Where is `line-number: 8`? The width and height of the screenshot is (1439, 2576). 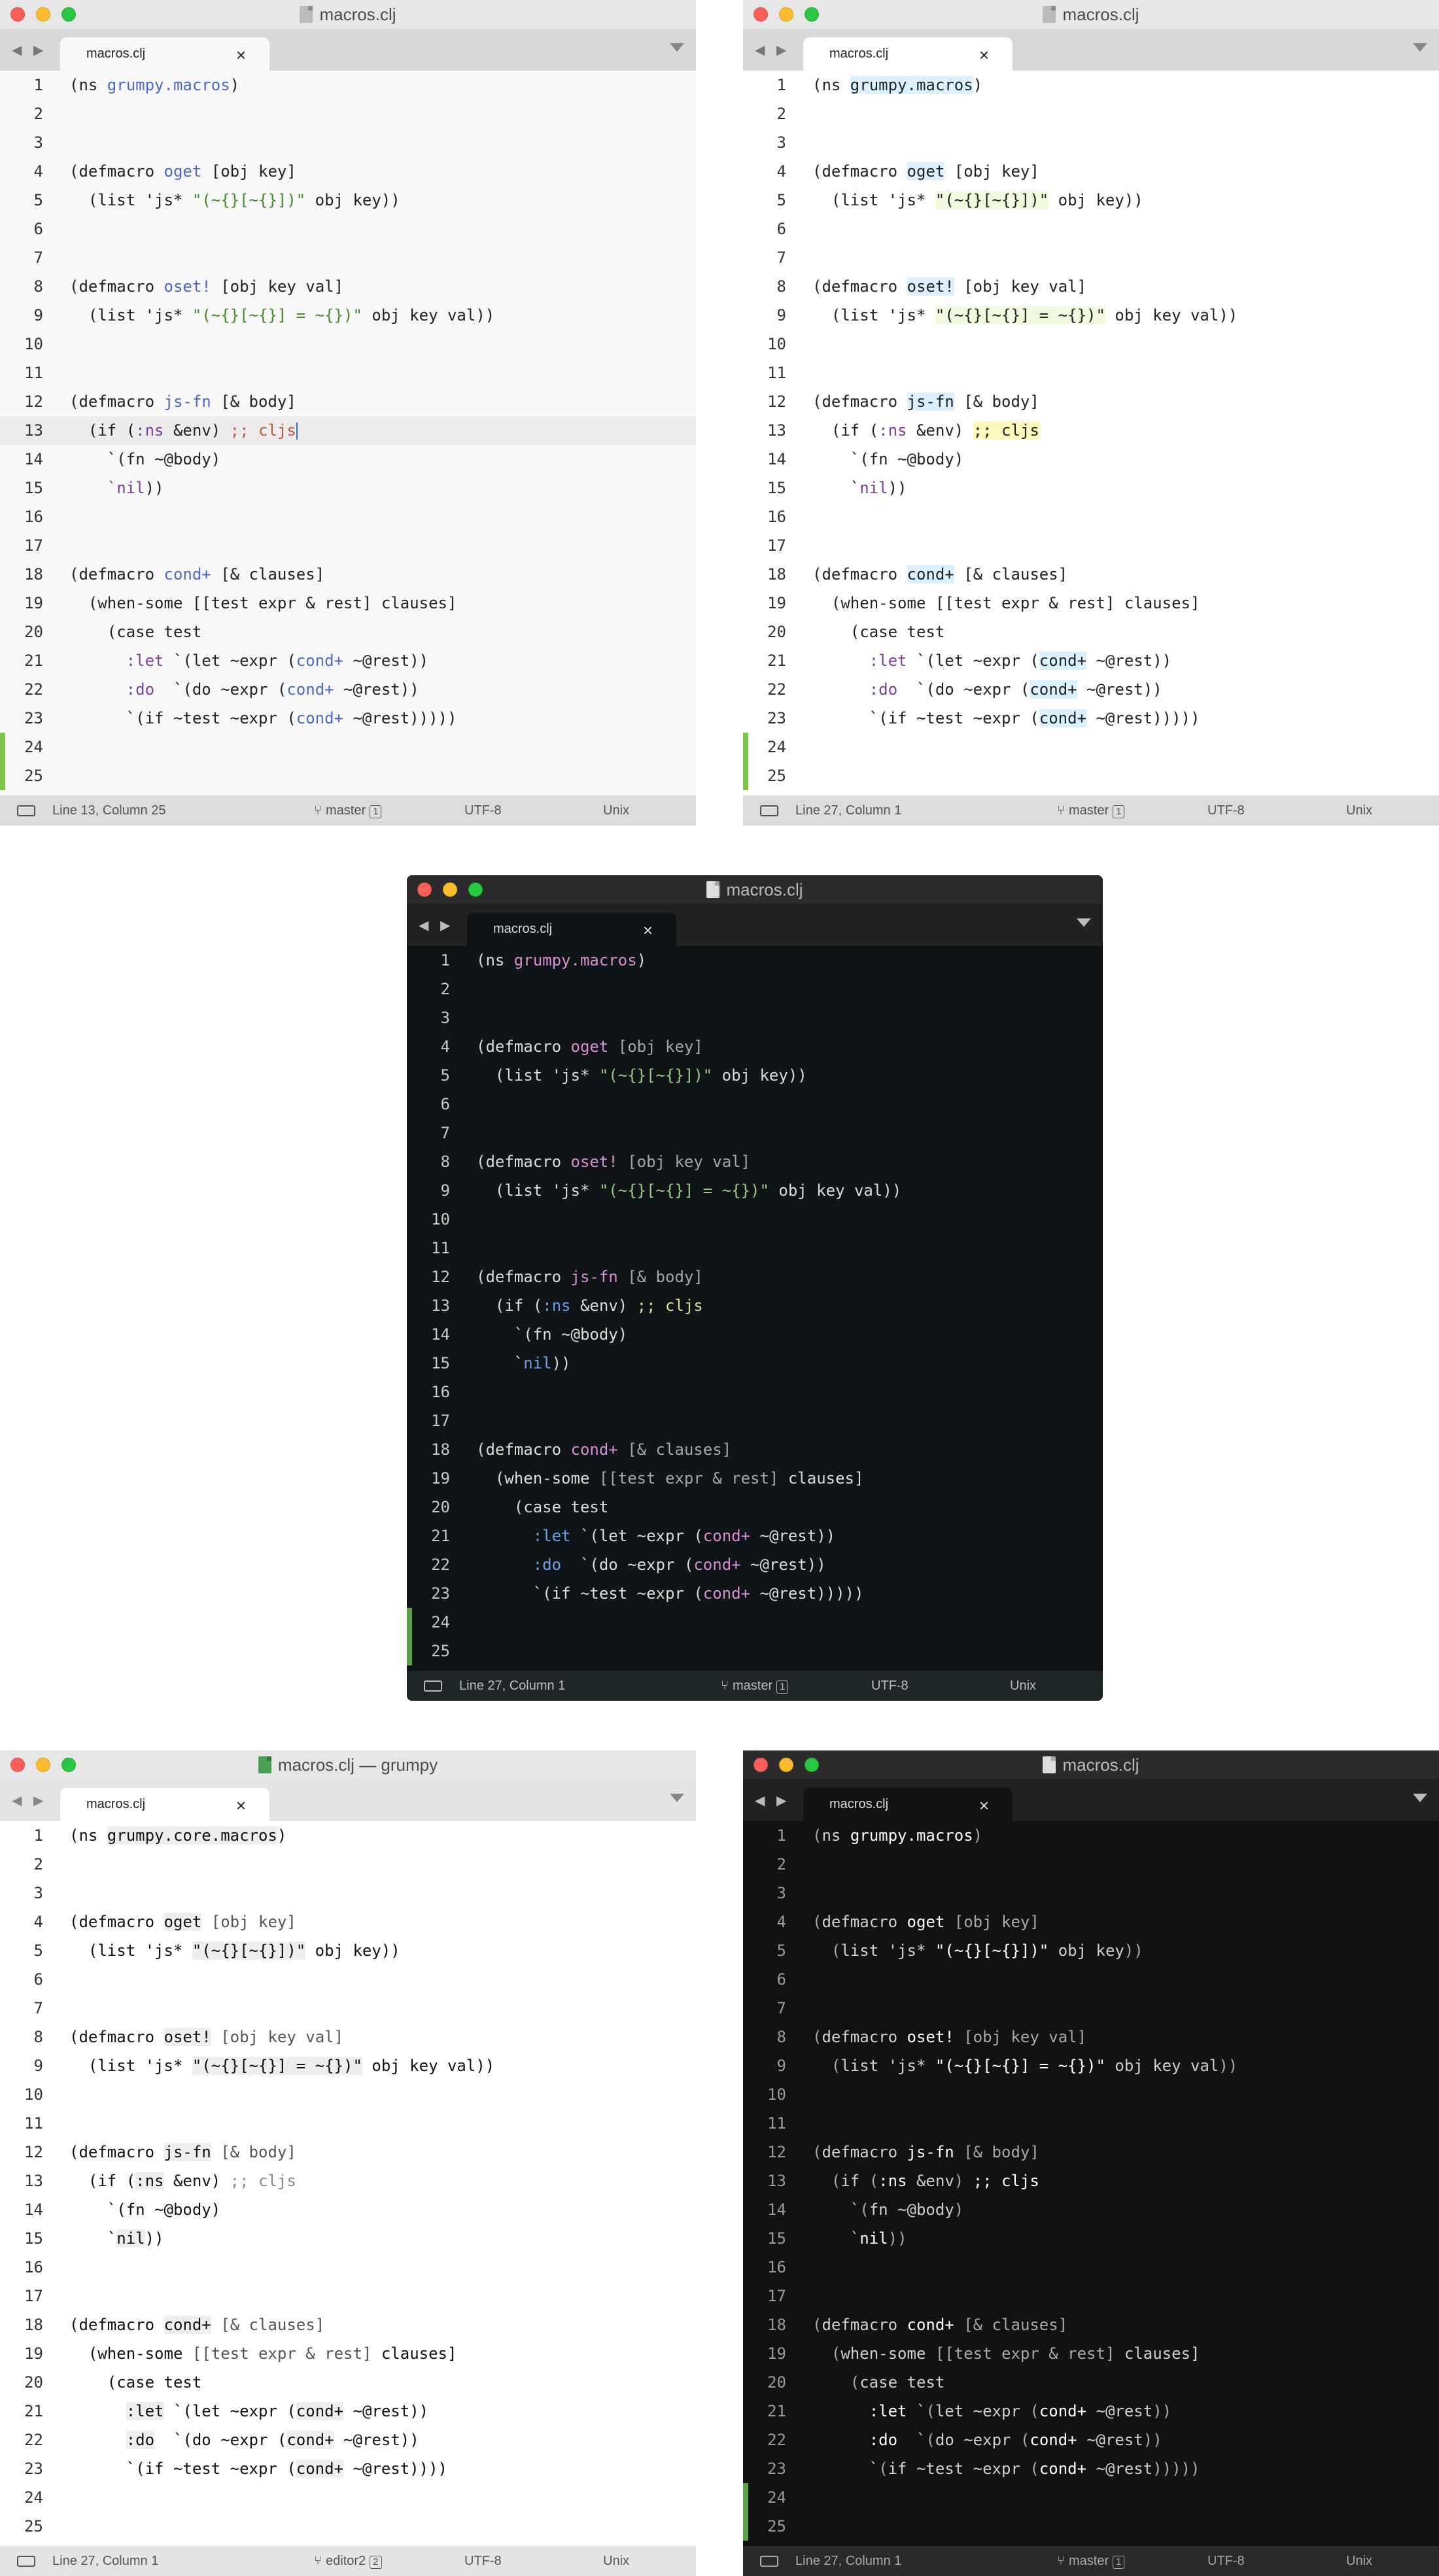 line-number: 8 is located at coordinates (781, 286).